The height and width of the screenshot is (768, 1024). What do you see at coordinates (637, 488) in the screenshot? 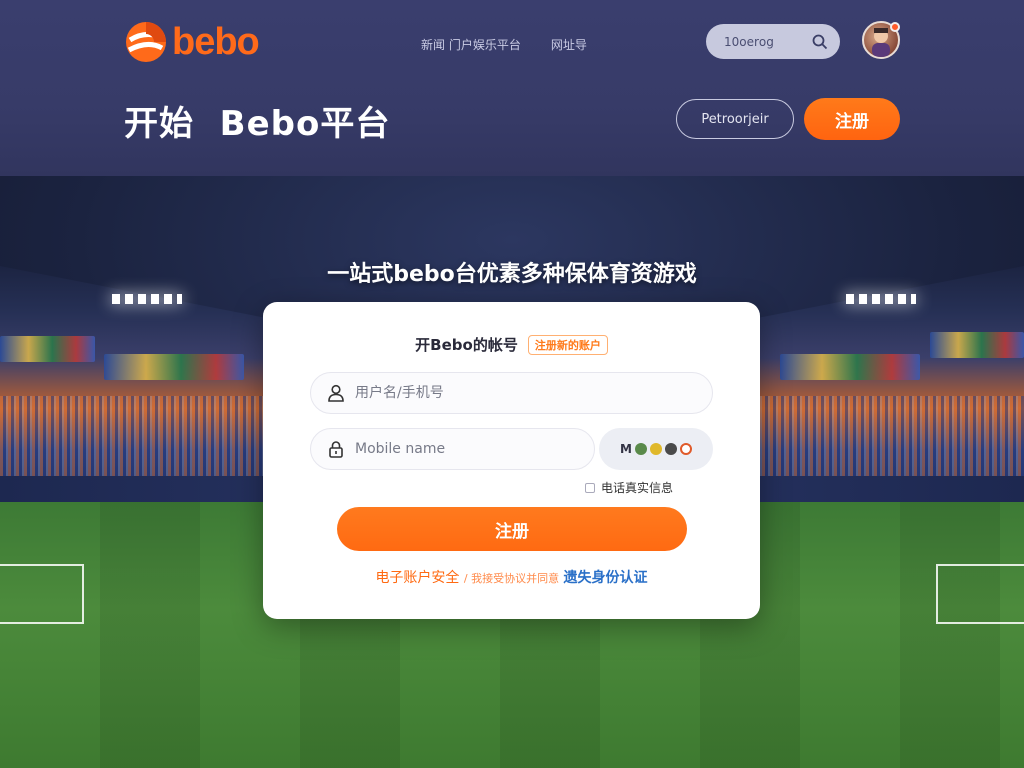
I see `remember-label: 电话真实信息` at bounding box center [637, 488].